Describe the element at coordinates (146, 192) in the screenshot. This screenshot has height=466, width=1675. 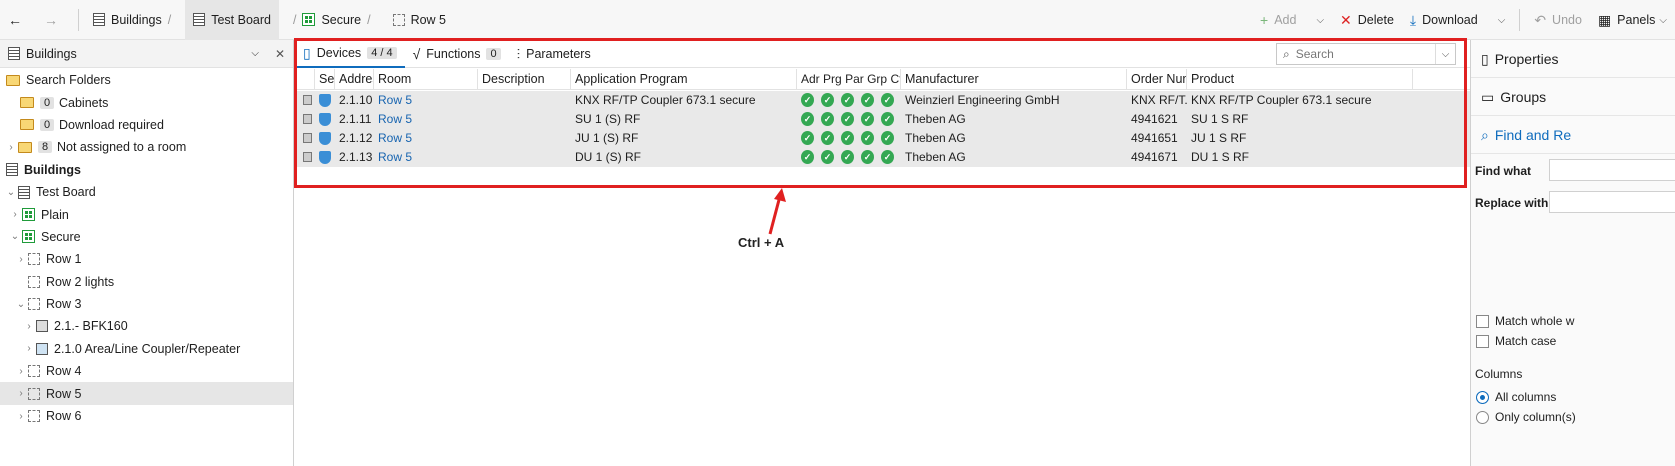
I see `tree-item-test-board: ⌄ Test Board` at that location.